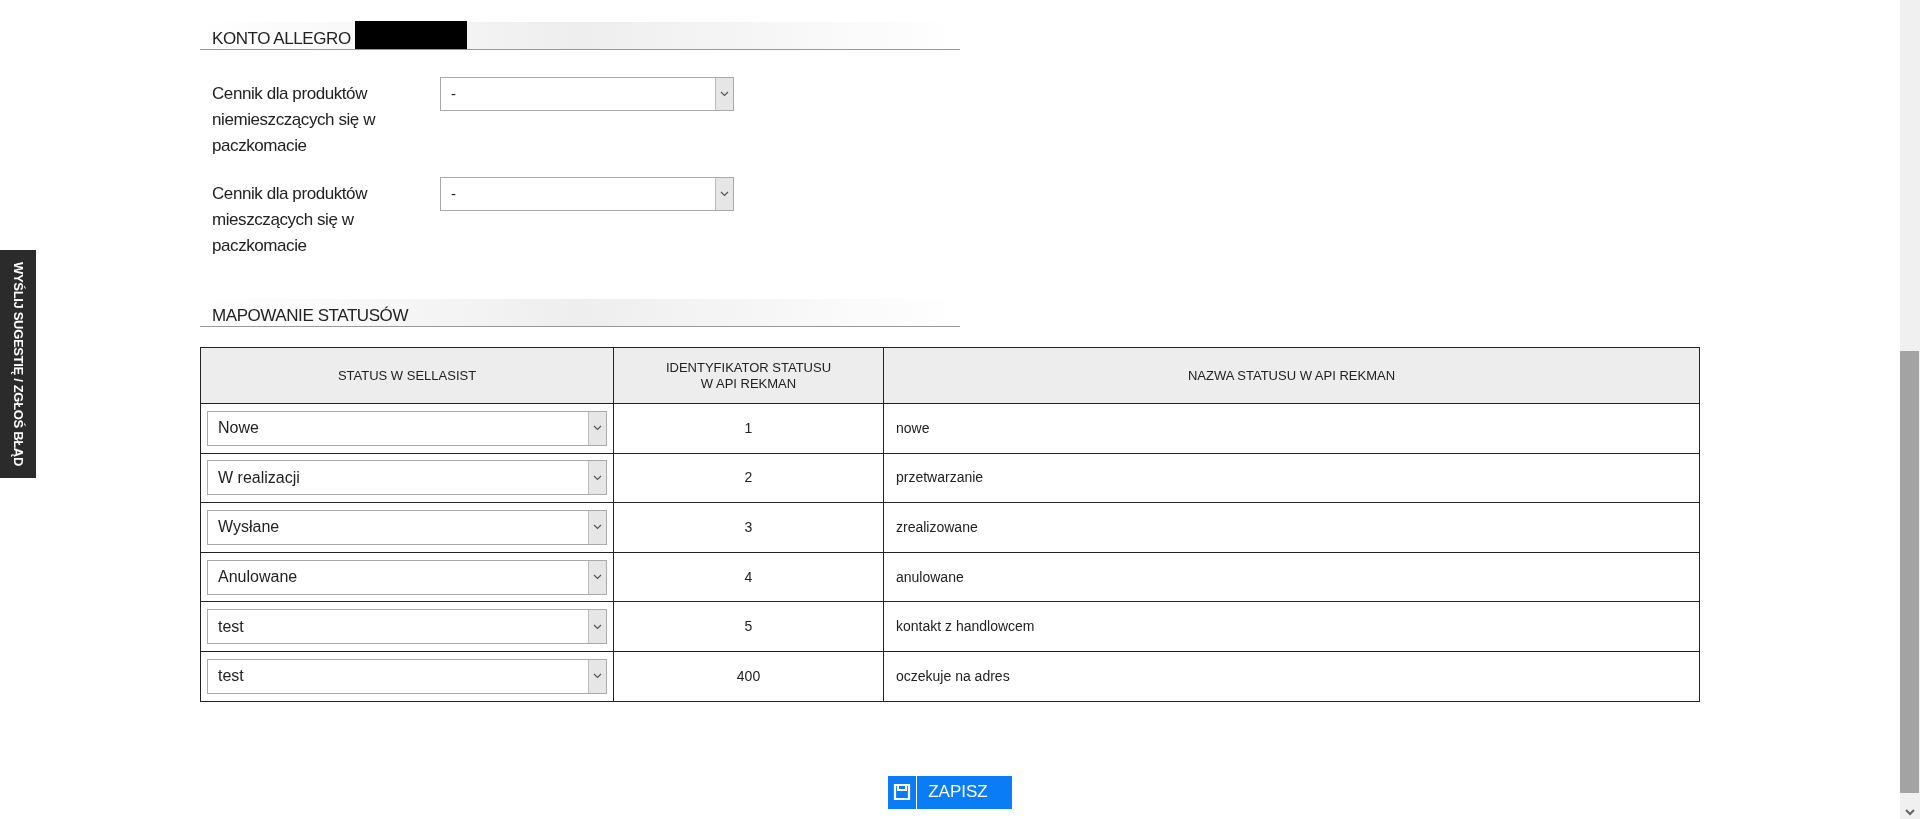 This screenshot has width=1920, height=819. I want to click on table-cell: 5, so click(748, 626).